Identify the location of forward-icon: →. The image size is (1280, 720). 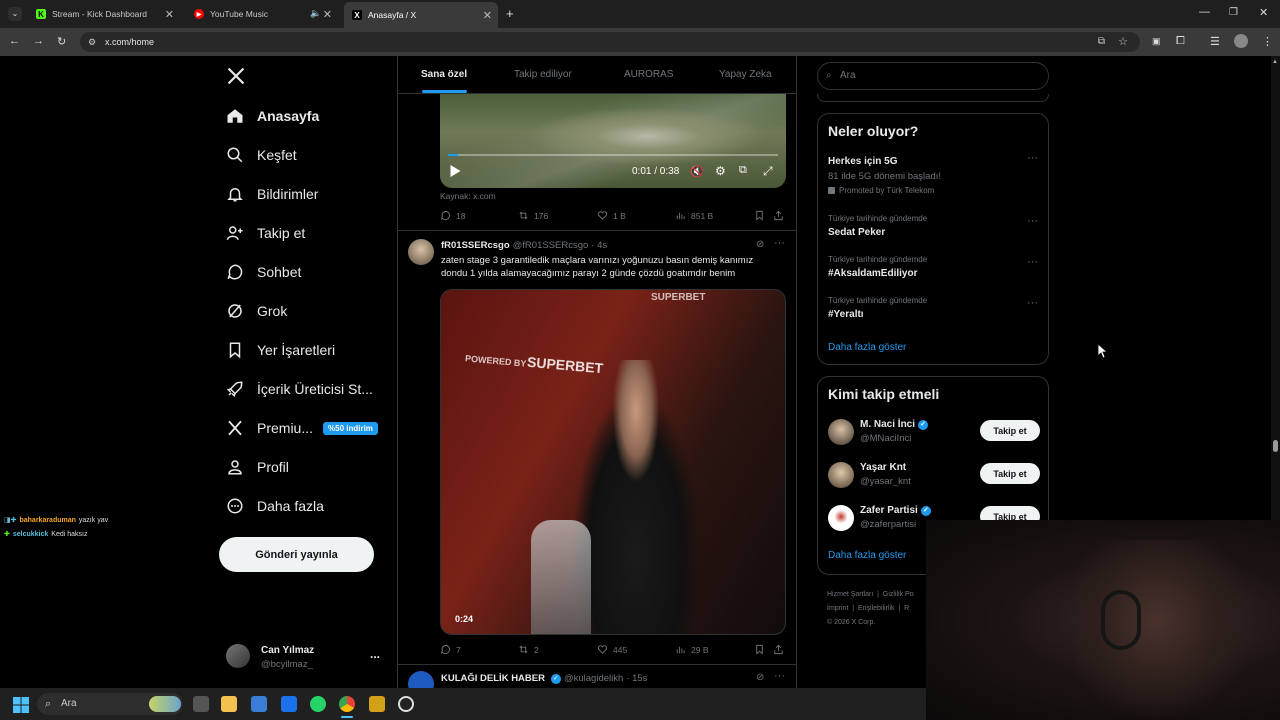
(38, 41).